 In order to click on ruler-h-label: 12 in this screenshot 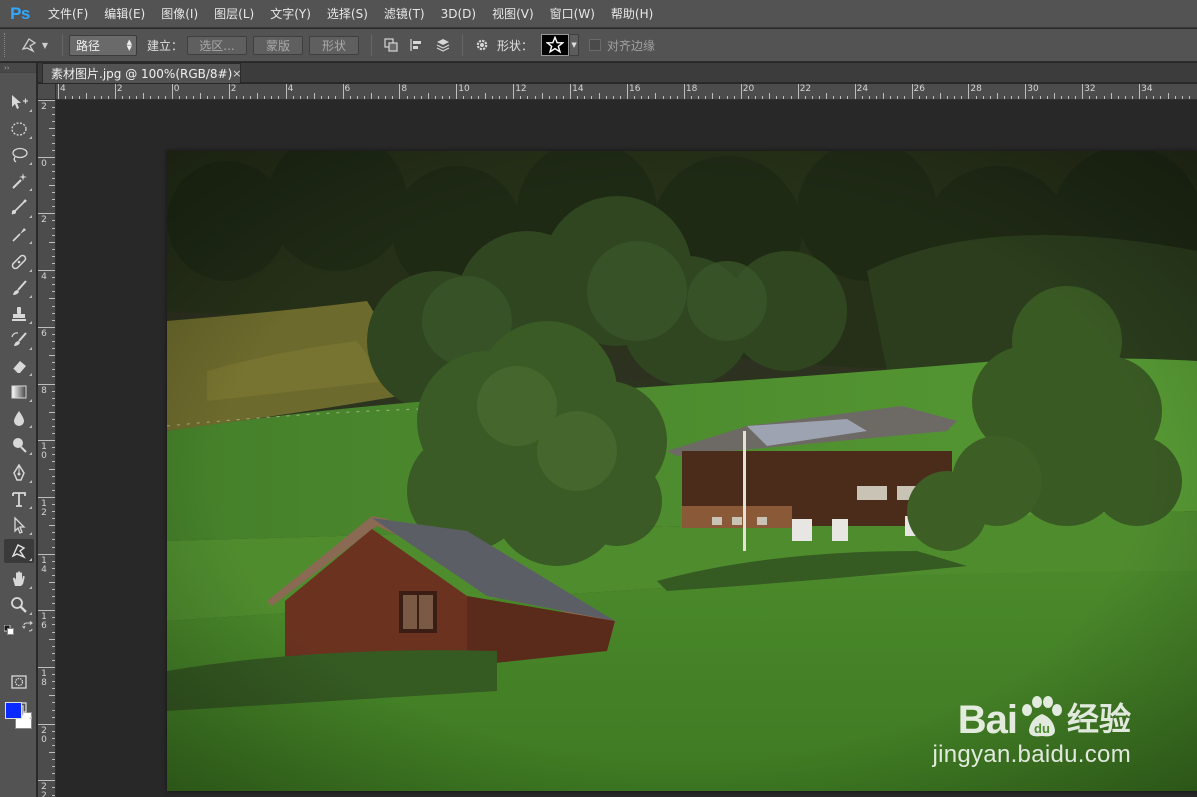, I will do `click(521, 89)`.